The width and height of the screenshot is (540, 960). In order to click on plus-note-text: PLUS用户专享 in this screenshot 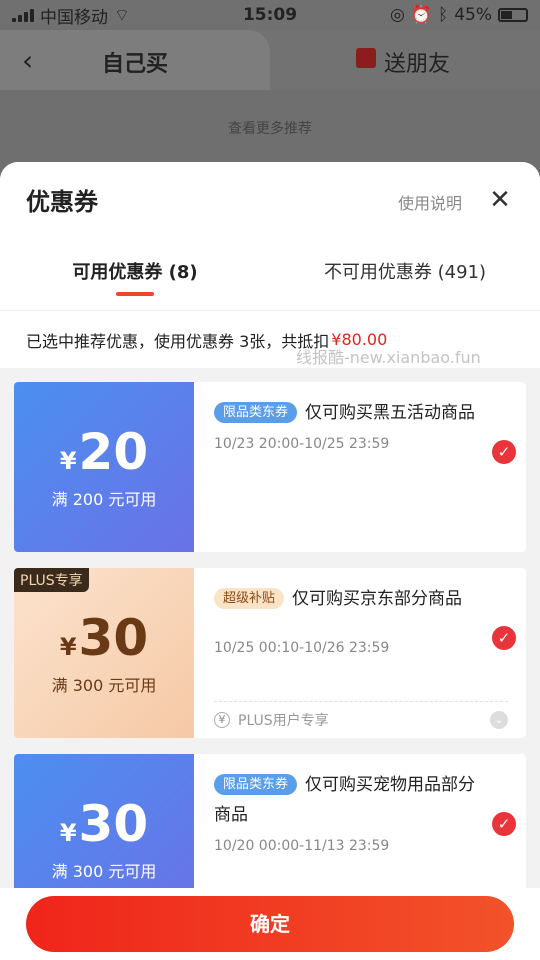, I will do `click(283, 721)`.